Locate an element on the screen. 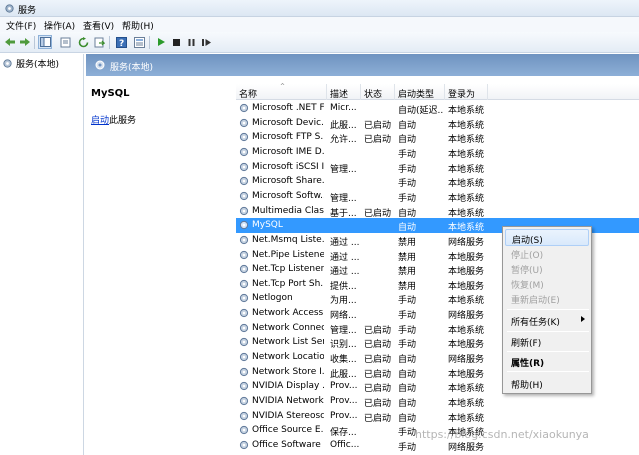 This screenshot has height=455, width=639. console-tree-icon is located at coordinates (45, 42).